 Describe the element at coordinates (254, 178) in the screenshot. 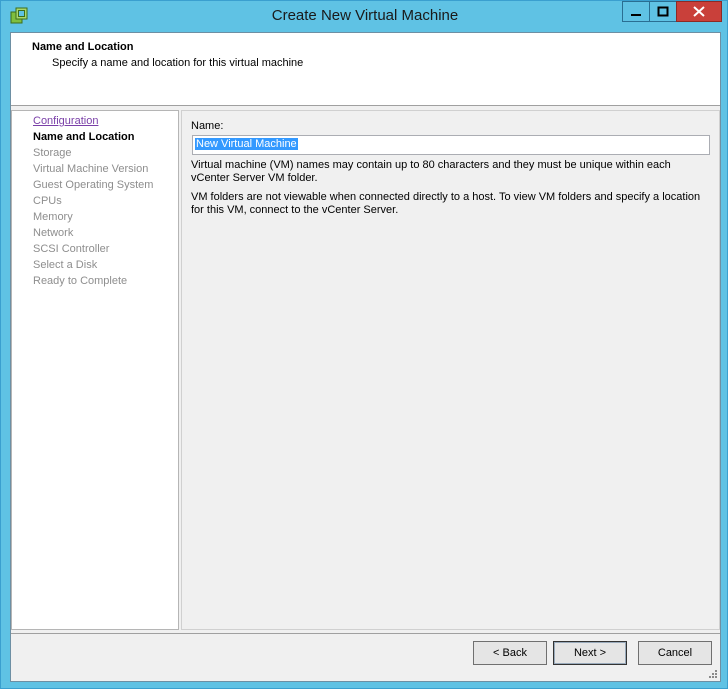

I see `name-rules-line-2: vCenter Server VM folder.` at that location.